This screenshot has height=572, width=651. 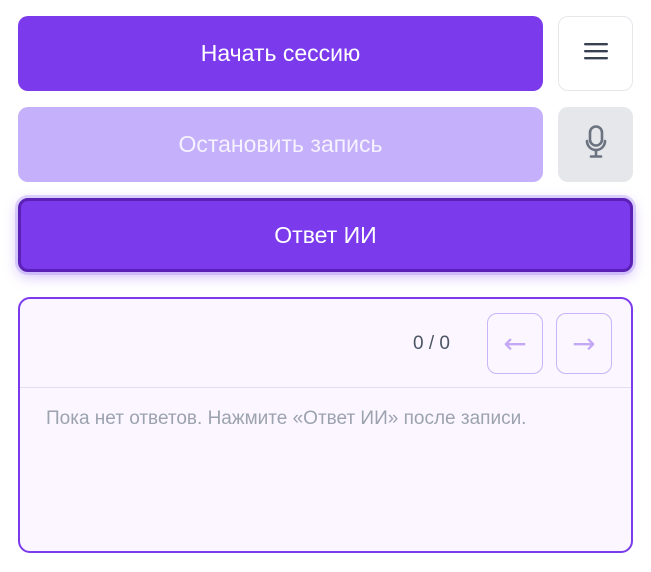 I want to click on menu-icon, so click(x=595, y=53).